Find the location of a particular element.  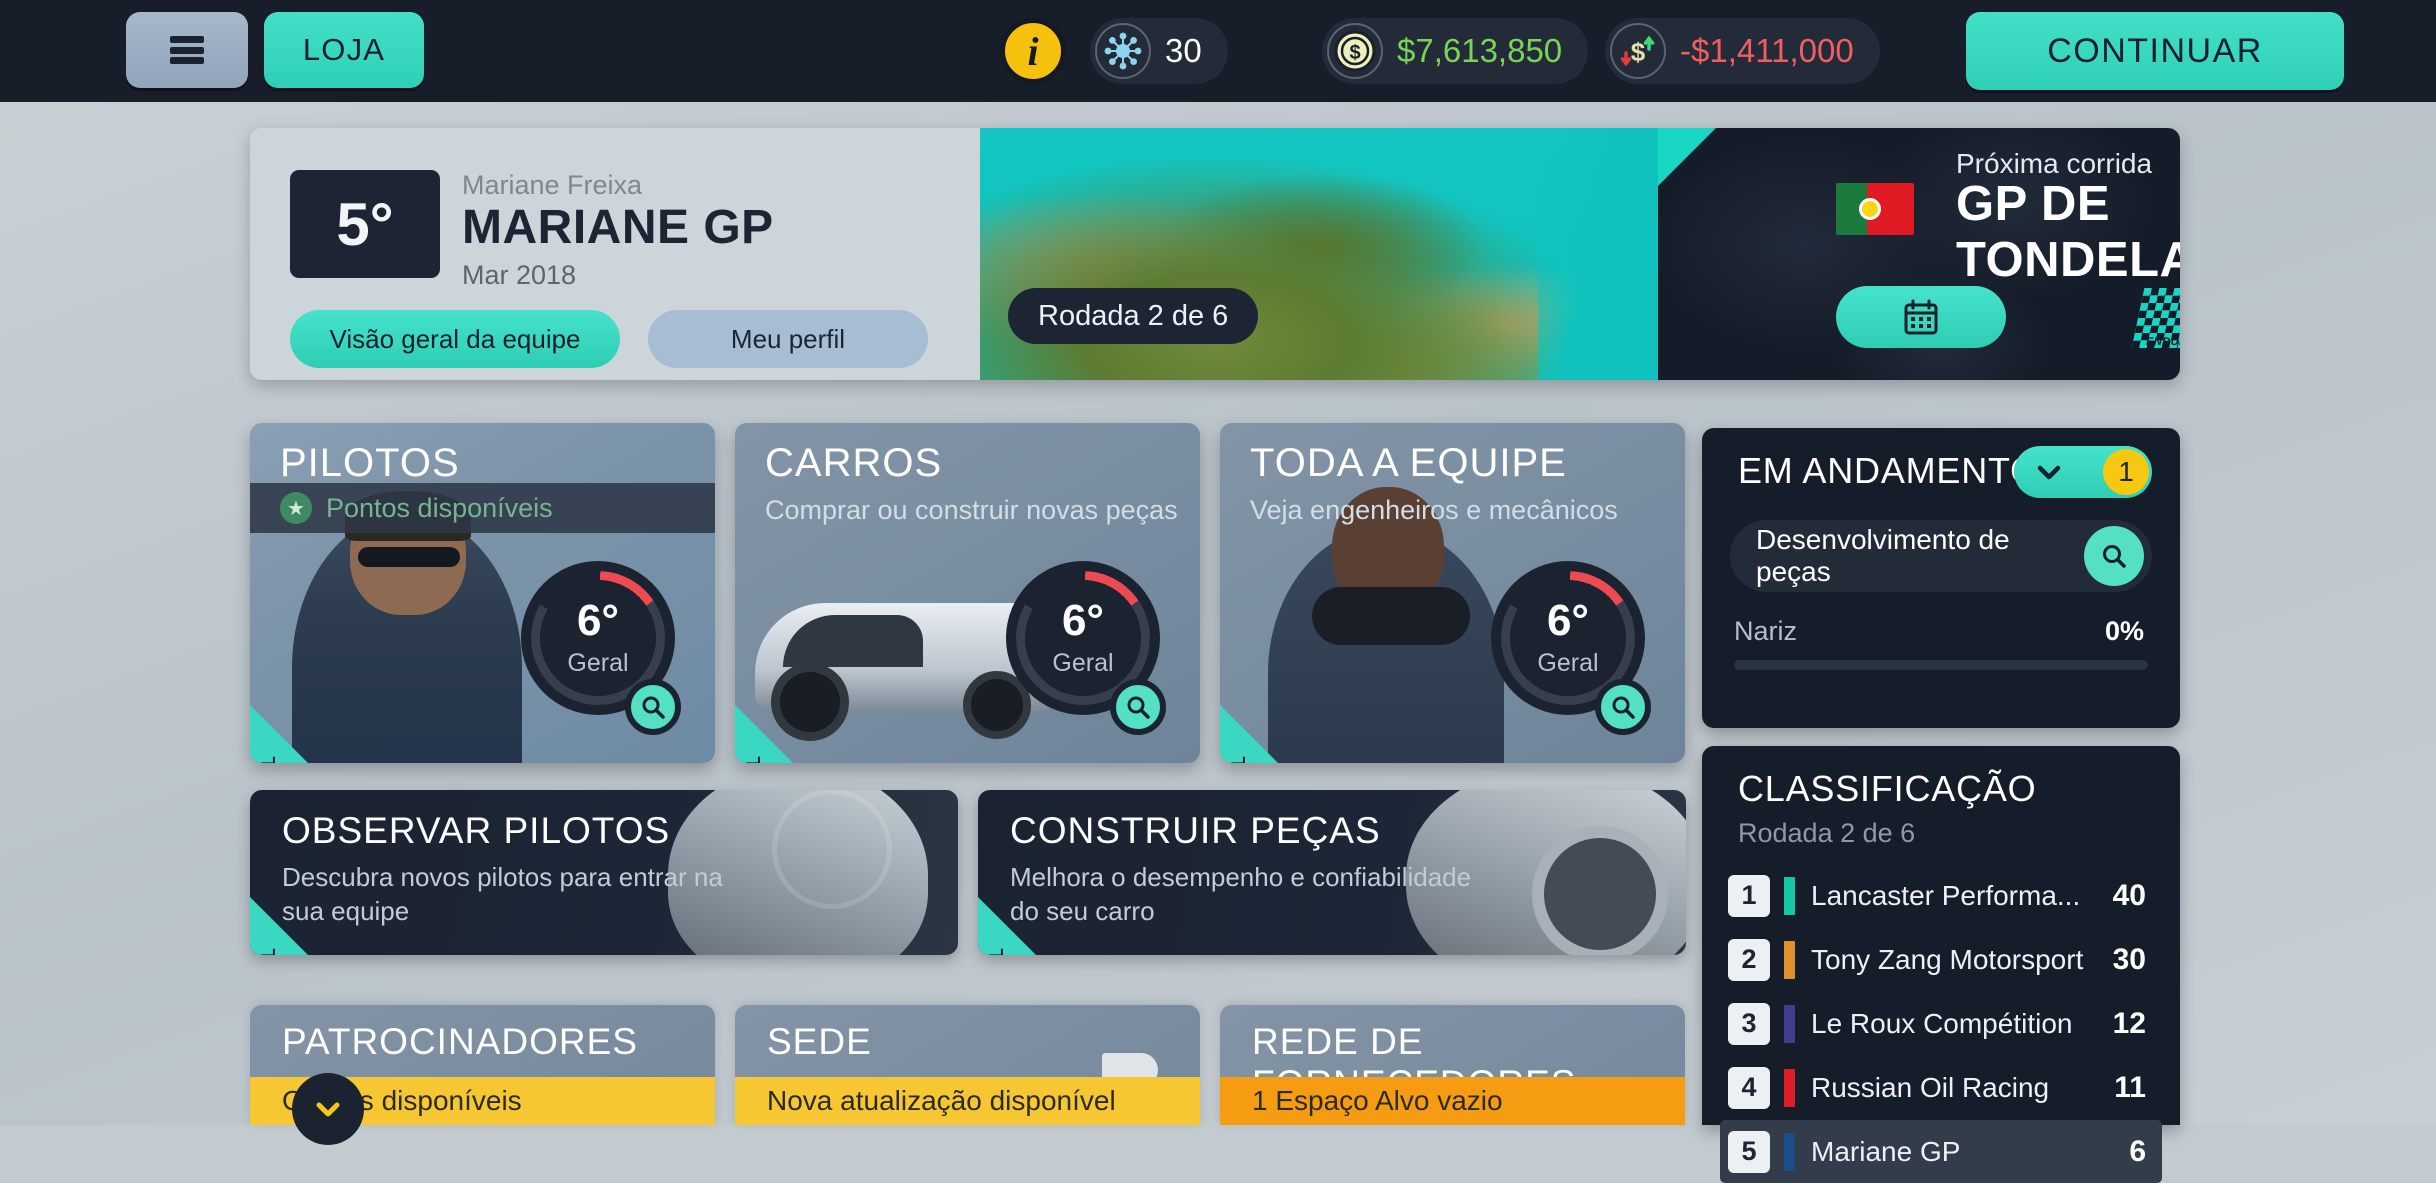

shop-button: LOJA is located at coordinates (344, 50).